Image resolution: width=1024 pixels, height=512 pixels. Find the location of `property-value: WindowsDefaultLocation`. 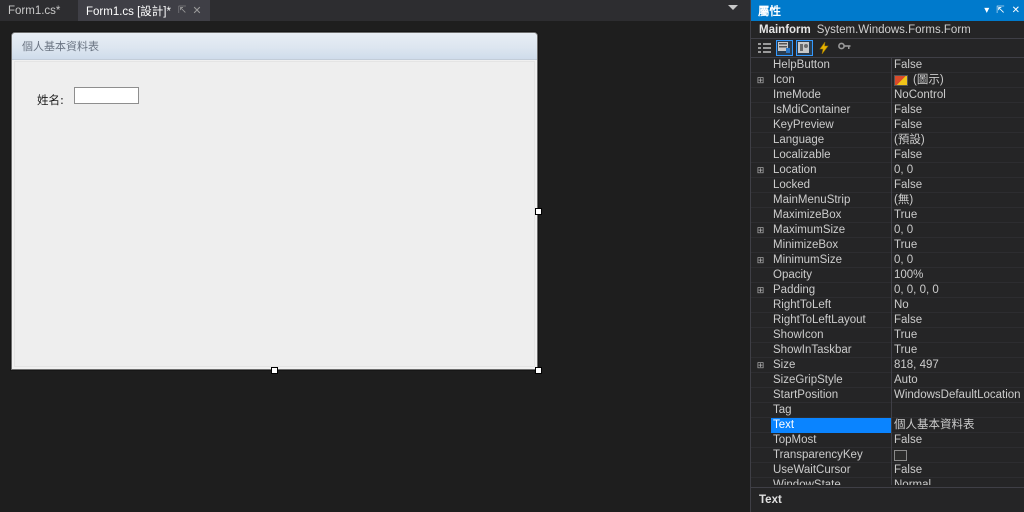

property-value: WindowsDefaultLocation is located at coordinates (957, 395).